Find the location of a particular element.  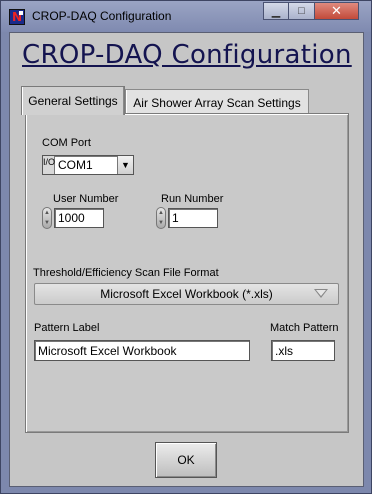

maximize-button: □ is located at coordinates (302, 11).